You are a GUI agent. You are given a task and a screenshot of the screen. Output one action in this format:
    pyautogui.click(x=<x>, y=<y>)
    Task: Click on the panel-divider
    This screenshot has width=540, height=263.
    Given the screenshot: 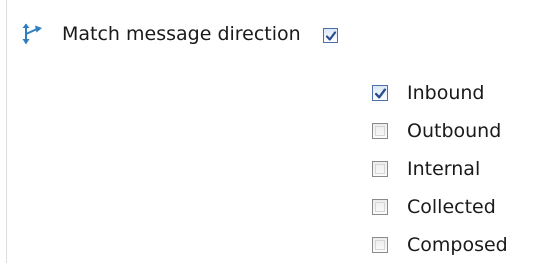 What is the action you would take?
    pyautogui.click(x=6, y=131)
    